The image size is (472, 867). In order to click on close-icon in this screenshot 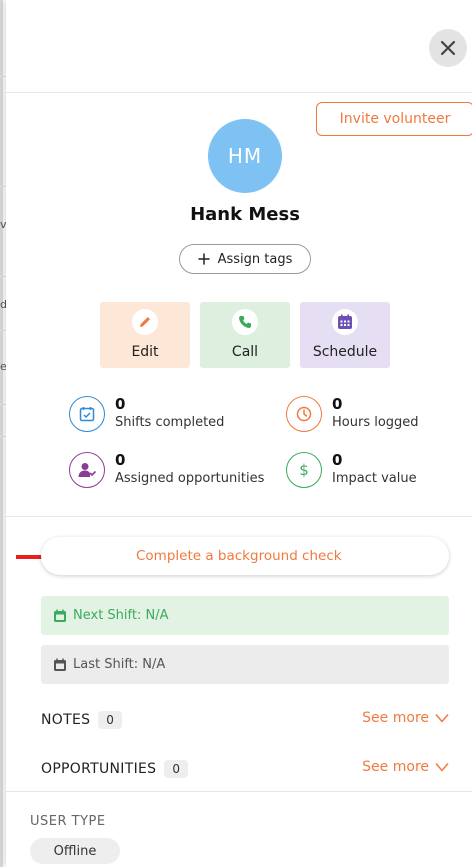, I will do `click(448, 48)`.